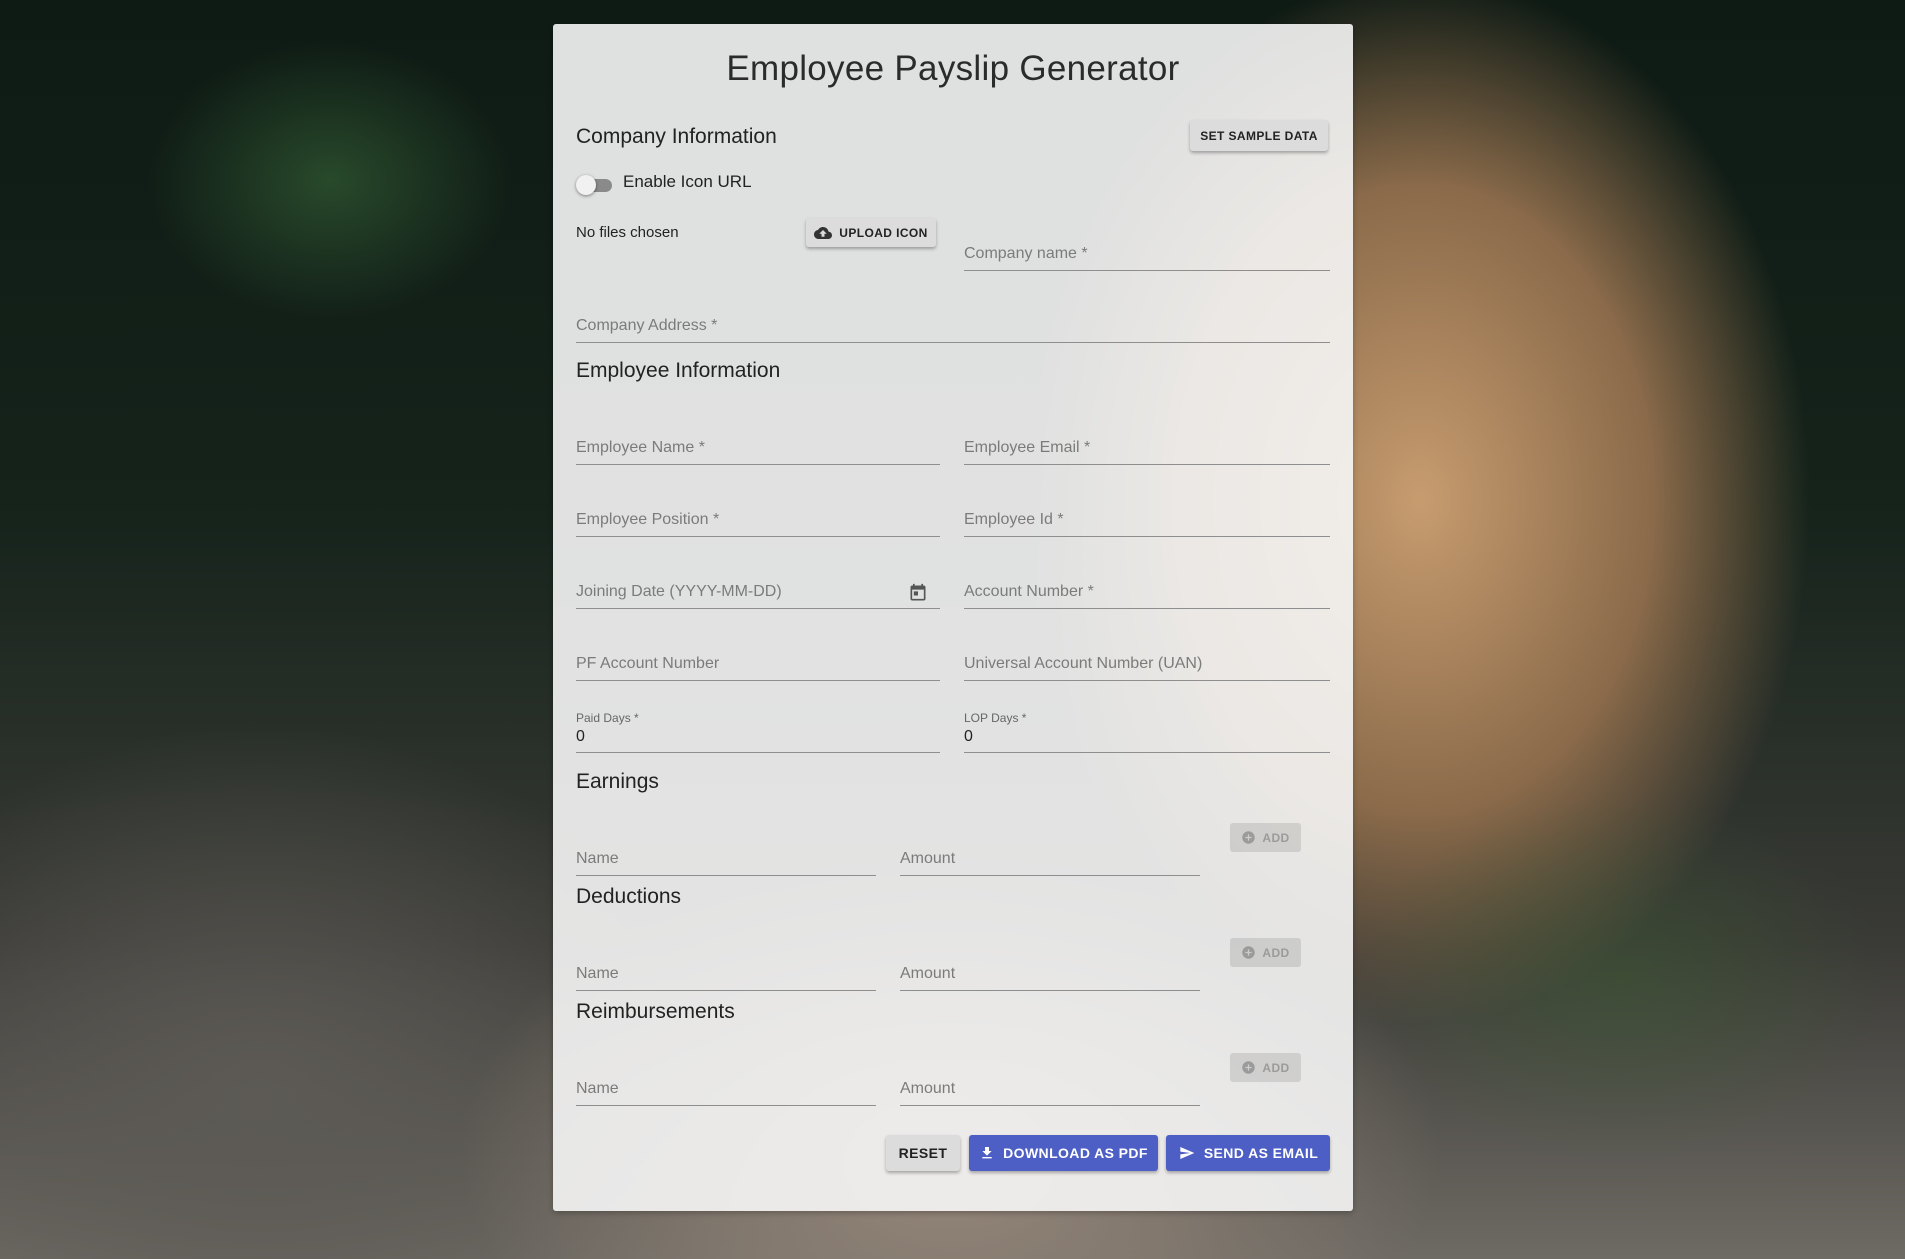  I want to click on account-number-field: Account Number *, so click(1147, 593).